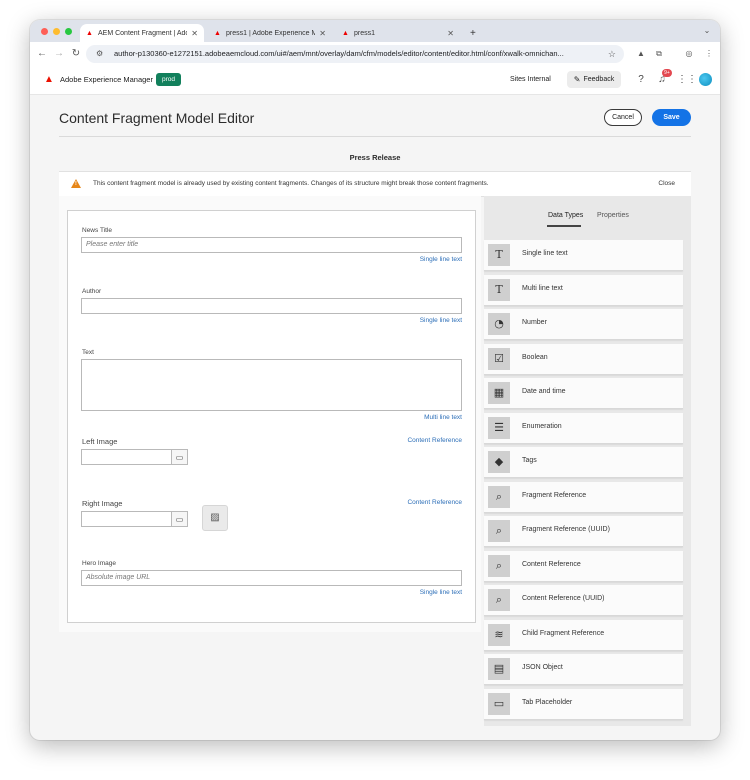 The height and width of the screenshot is (780, 750). What do you see at coordinates (613, 215) in the screenshot?
I see `tab-properties: Properties` at bounding box center [613, 215].